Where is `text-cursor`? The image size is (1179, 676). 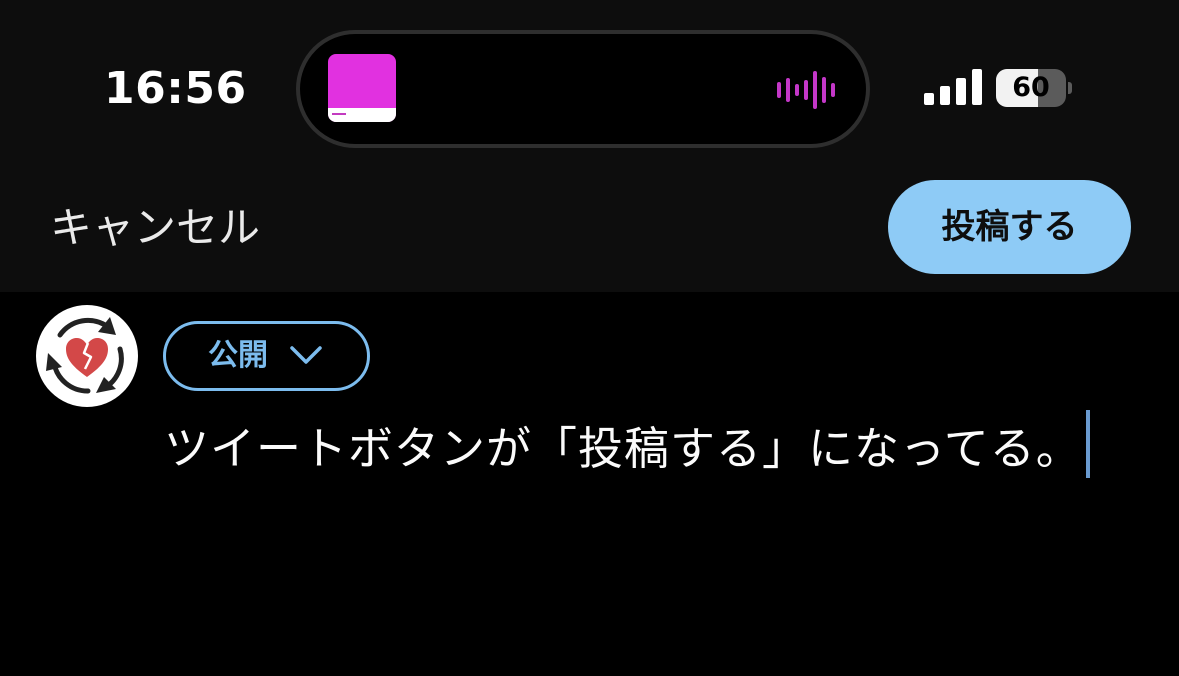 text-cursor is located at coordinates (1087, 444).